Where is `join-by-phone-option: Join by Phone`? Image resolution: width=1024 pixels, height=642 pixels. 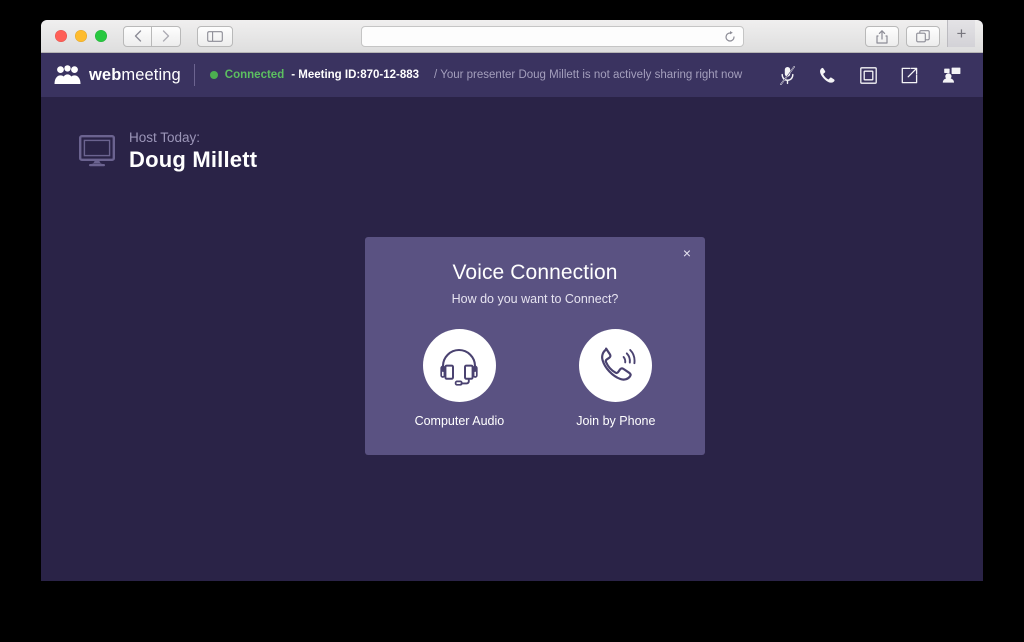
join-by-phone-option: Join by Phone is located at coordinates (615, 378).